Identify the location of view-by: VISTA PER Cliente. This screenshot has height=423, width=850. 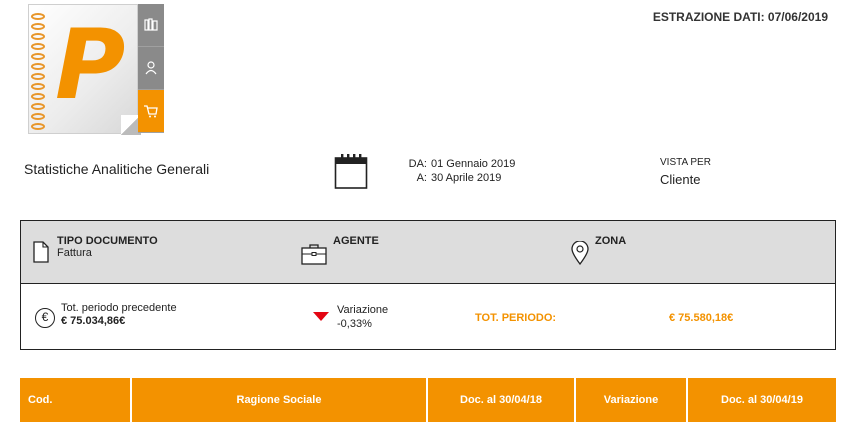
(685, 172).